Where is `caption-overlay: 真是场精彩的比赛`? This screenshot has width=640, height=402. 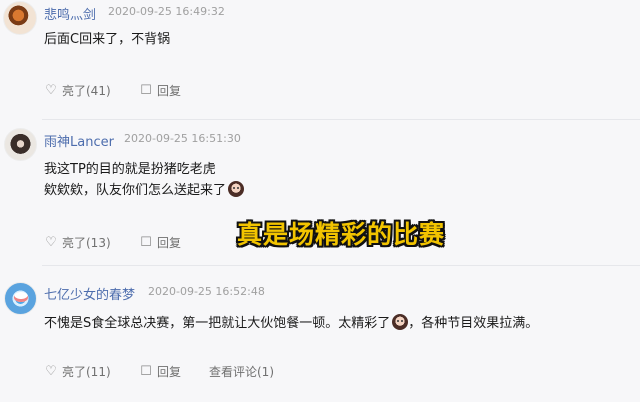
caption-overlay: 真是场精彩的比赛 is located at coordinates (341, 234).